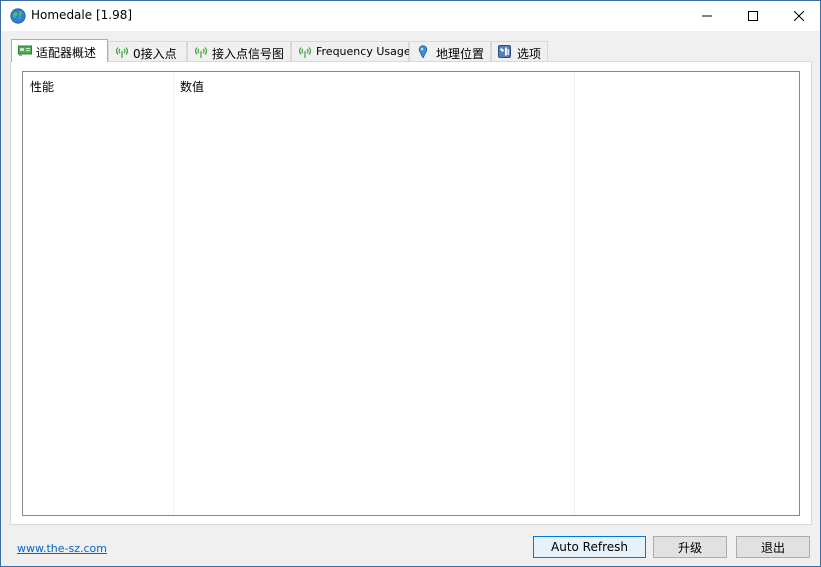  I want to click on tab-geo-location: 地理位置, so click(450, 51).